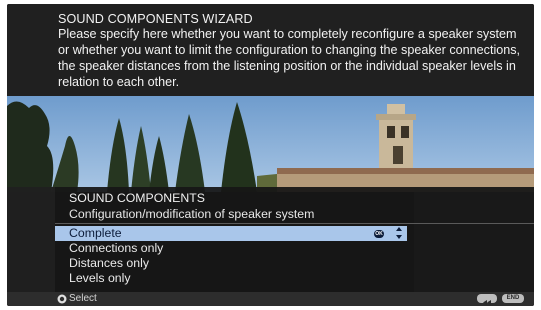 This screenshot has height=310, width=541. Describe the element at coordinates (513, 298) in the screenshot. I see `end-icon: END` at that location.